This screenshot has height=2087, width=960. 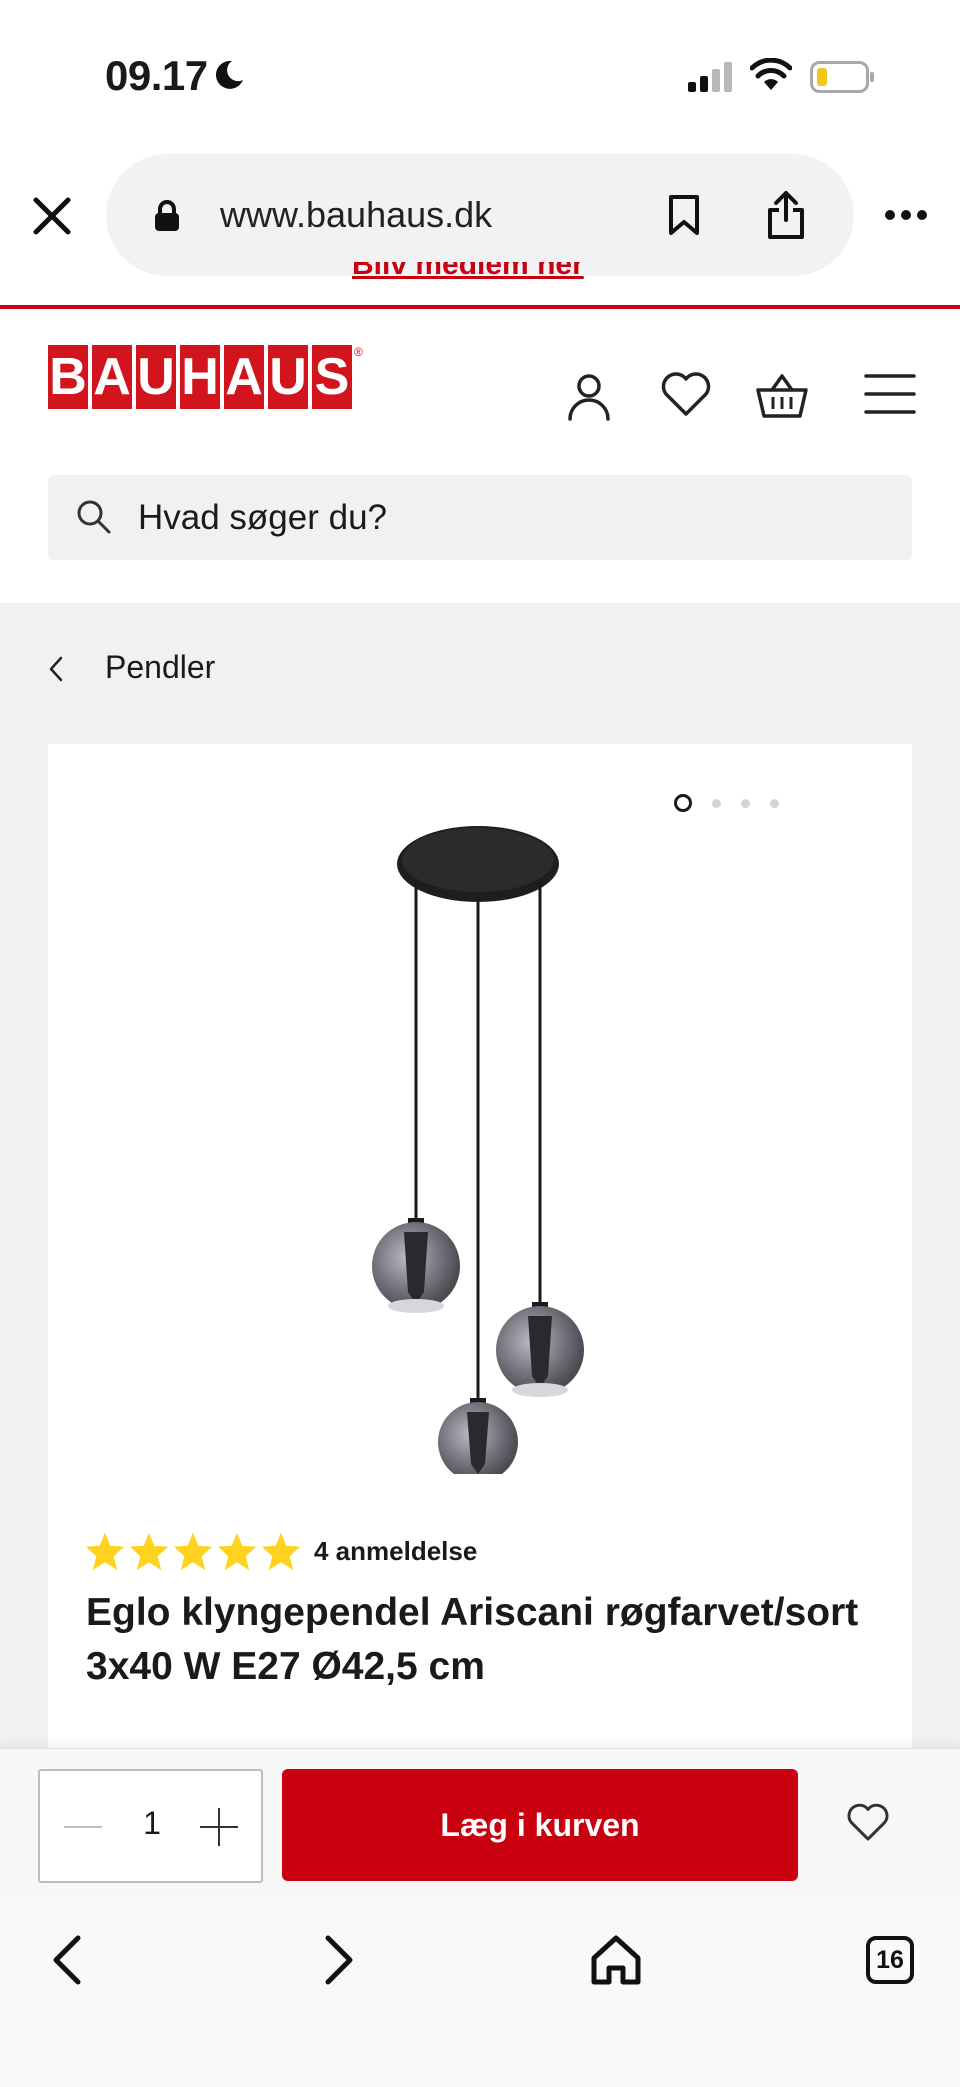 What do you see at coordinates (480, 307) in the screenshot?
I see `header-divider` at bounding box center [480, 307].